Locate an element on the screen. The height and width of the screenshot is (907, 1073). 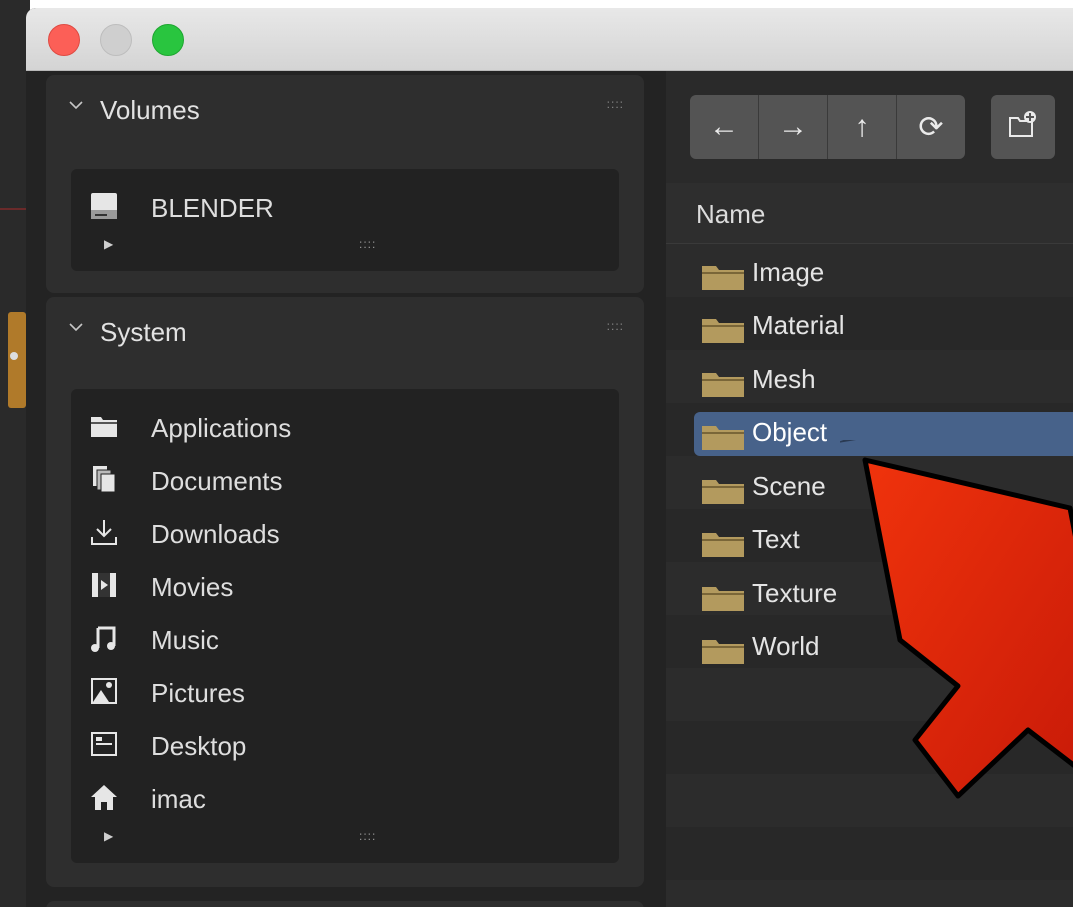
sidebar-item-label: BLENDER is located at coordinates (212, 208).